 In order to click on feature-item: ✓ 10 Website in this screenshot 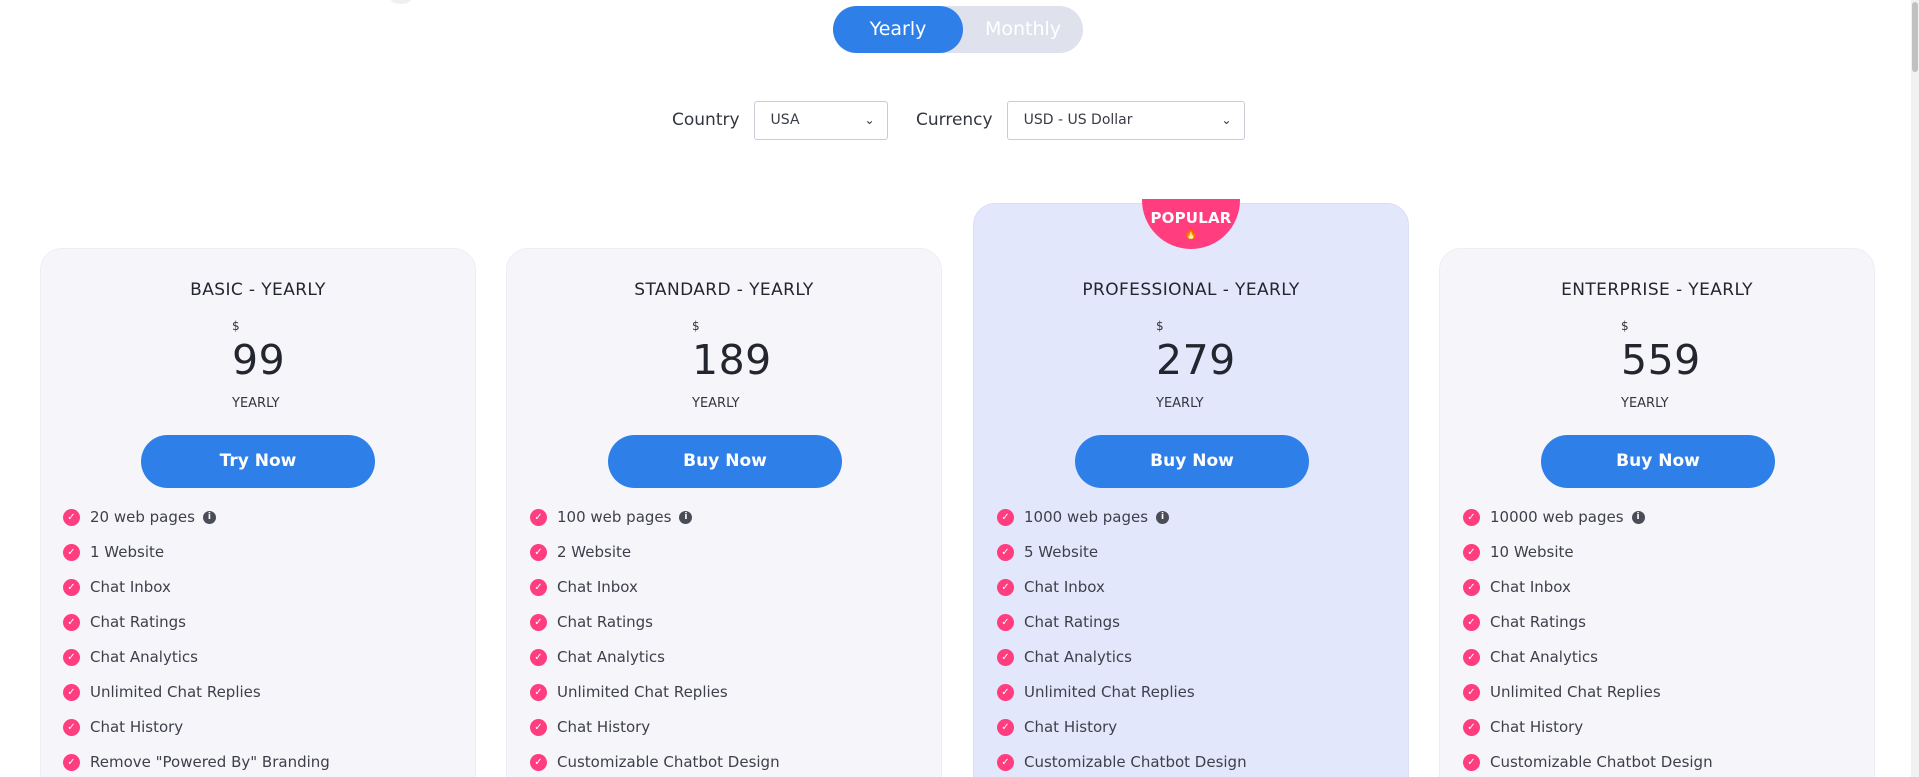, I will do `click(1518, 552)`.